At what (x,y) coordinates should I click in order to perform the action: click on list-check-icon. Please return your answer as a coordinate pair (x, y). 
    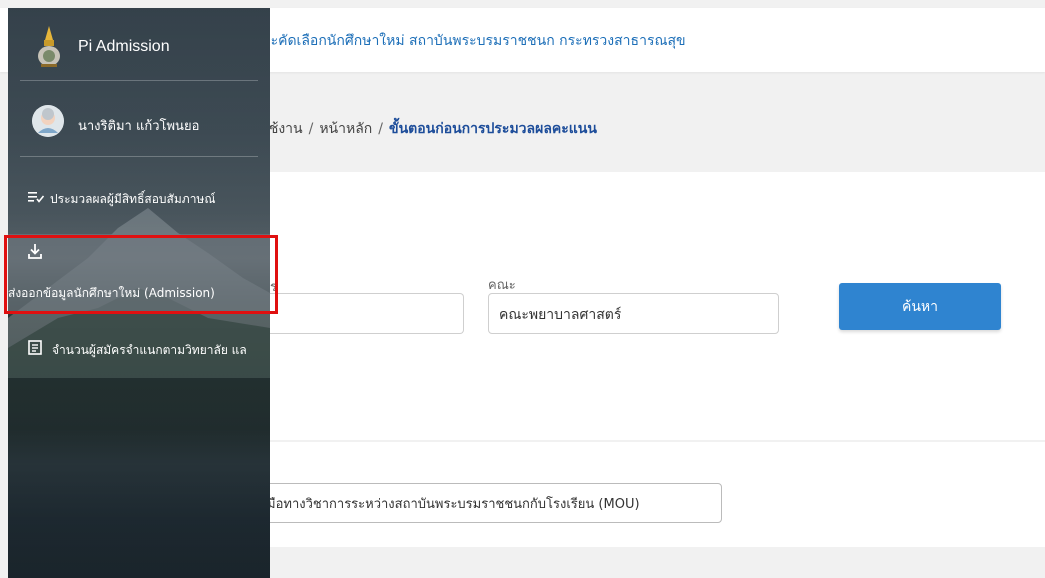
    Looking at the image, I should click on (36, 197).